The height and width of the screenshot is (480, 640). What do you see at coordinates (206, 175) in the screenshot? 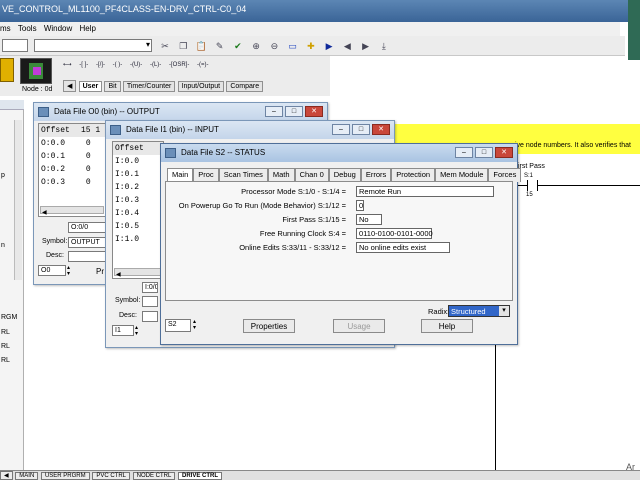
I see `tab-proc: Proc` at bounding box center [206, 175].